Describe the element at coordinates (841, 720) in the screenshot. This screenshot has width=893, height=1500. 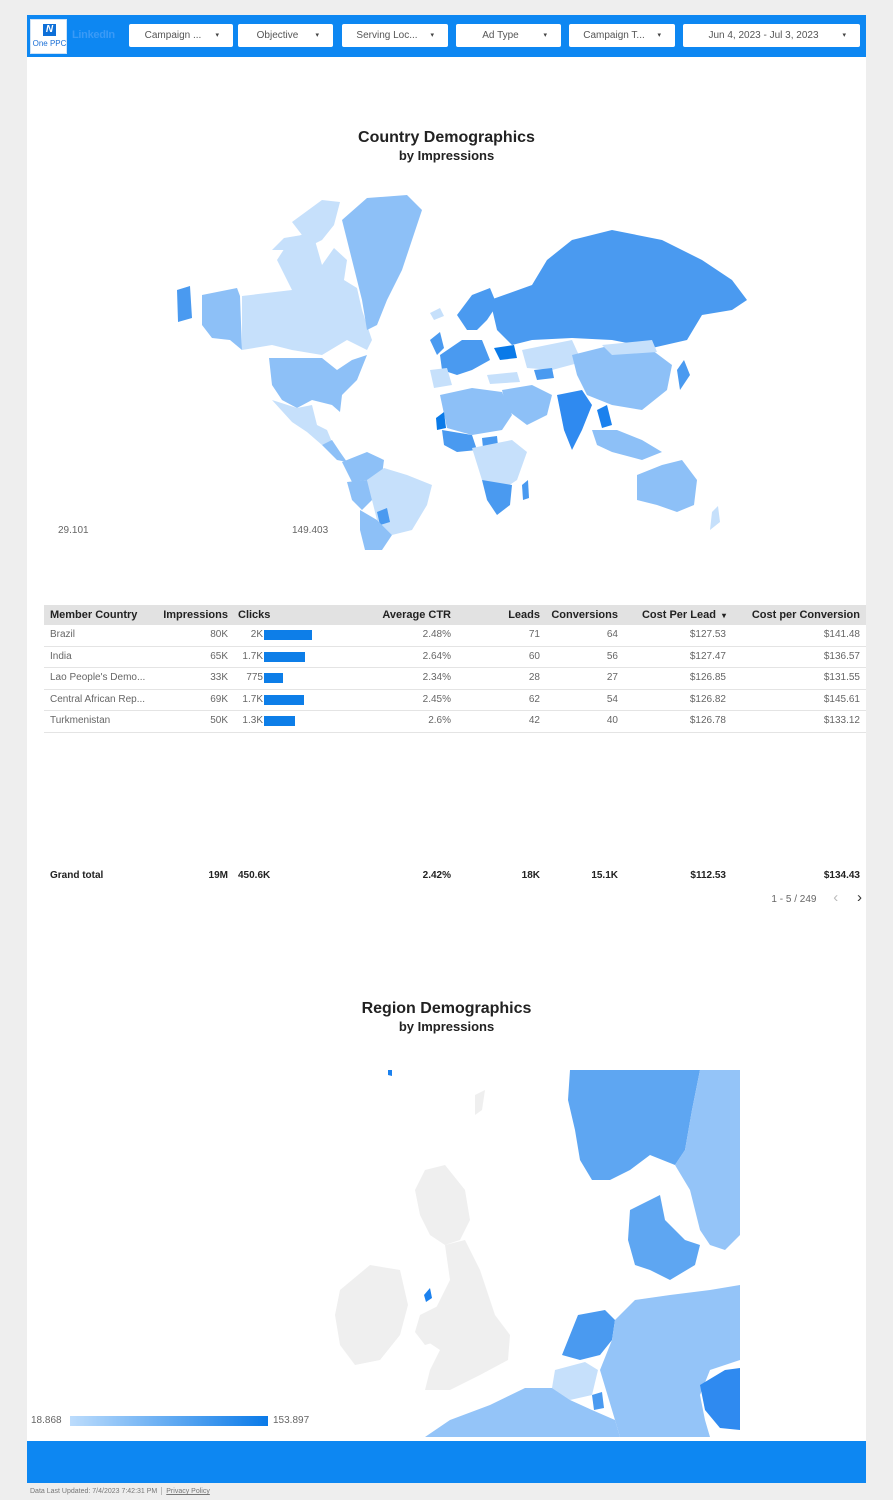
I see `cell-cost-per-conversion: $133.12` at that location.